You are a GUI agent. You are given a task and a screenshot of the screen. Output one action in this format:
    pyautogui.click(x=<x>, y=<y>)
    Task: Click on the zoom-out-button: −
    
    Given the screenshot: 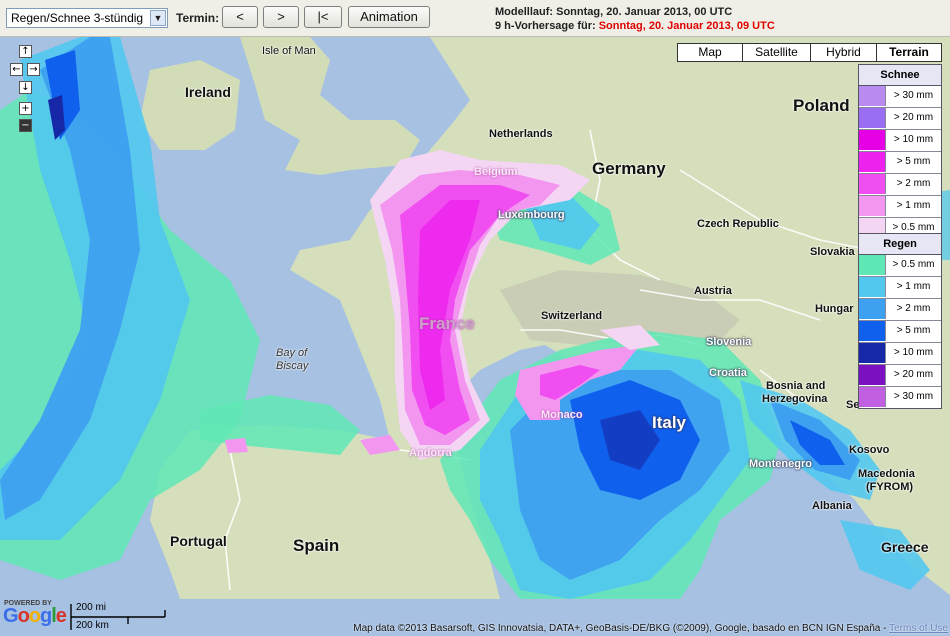 What is the action you would take?
    pyautogui.click(x=25, y=125)
    